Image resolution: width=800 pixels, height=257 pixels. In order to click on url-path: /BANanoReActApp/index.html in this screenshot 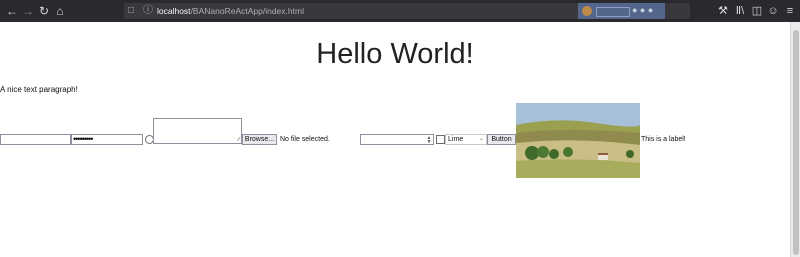, I will do `click(247, 11)`.